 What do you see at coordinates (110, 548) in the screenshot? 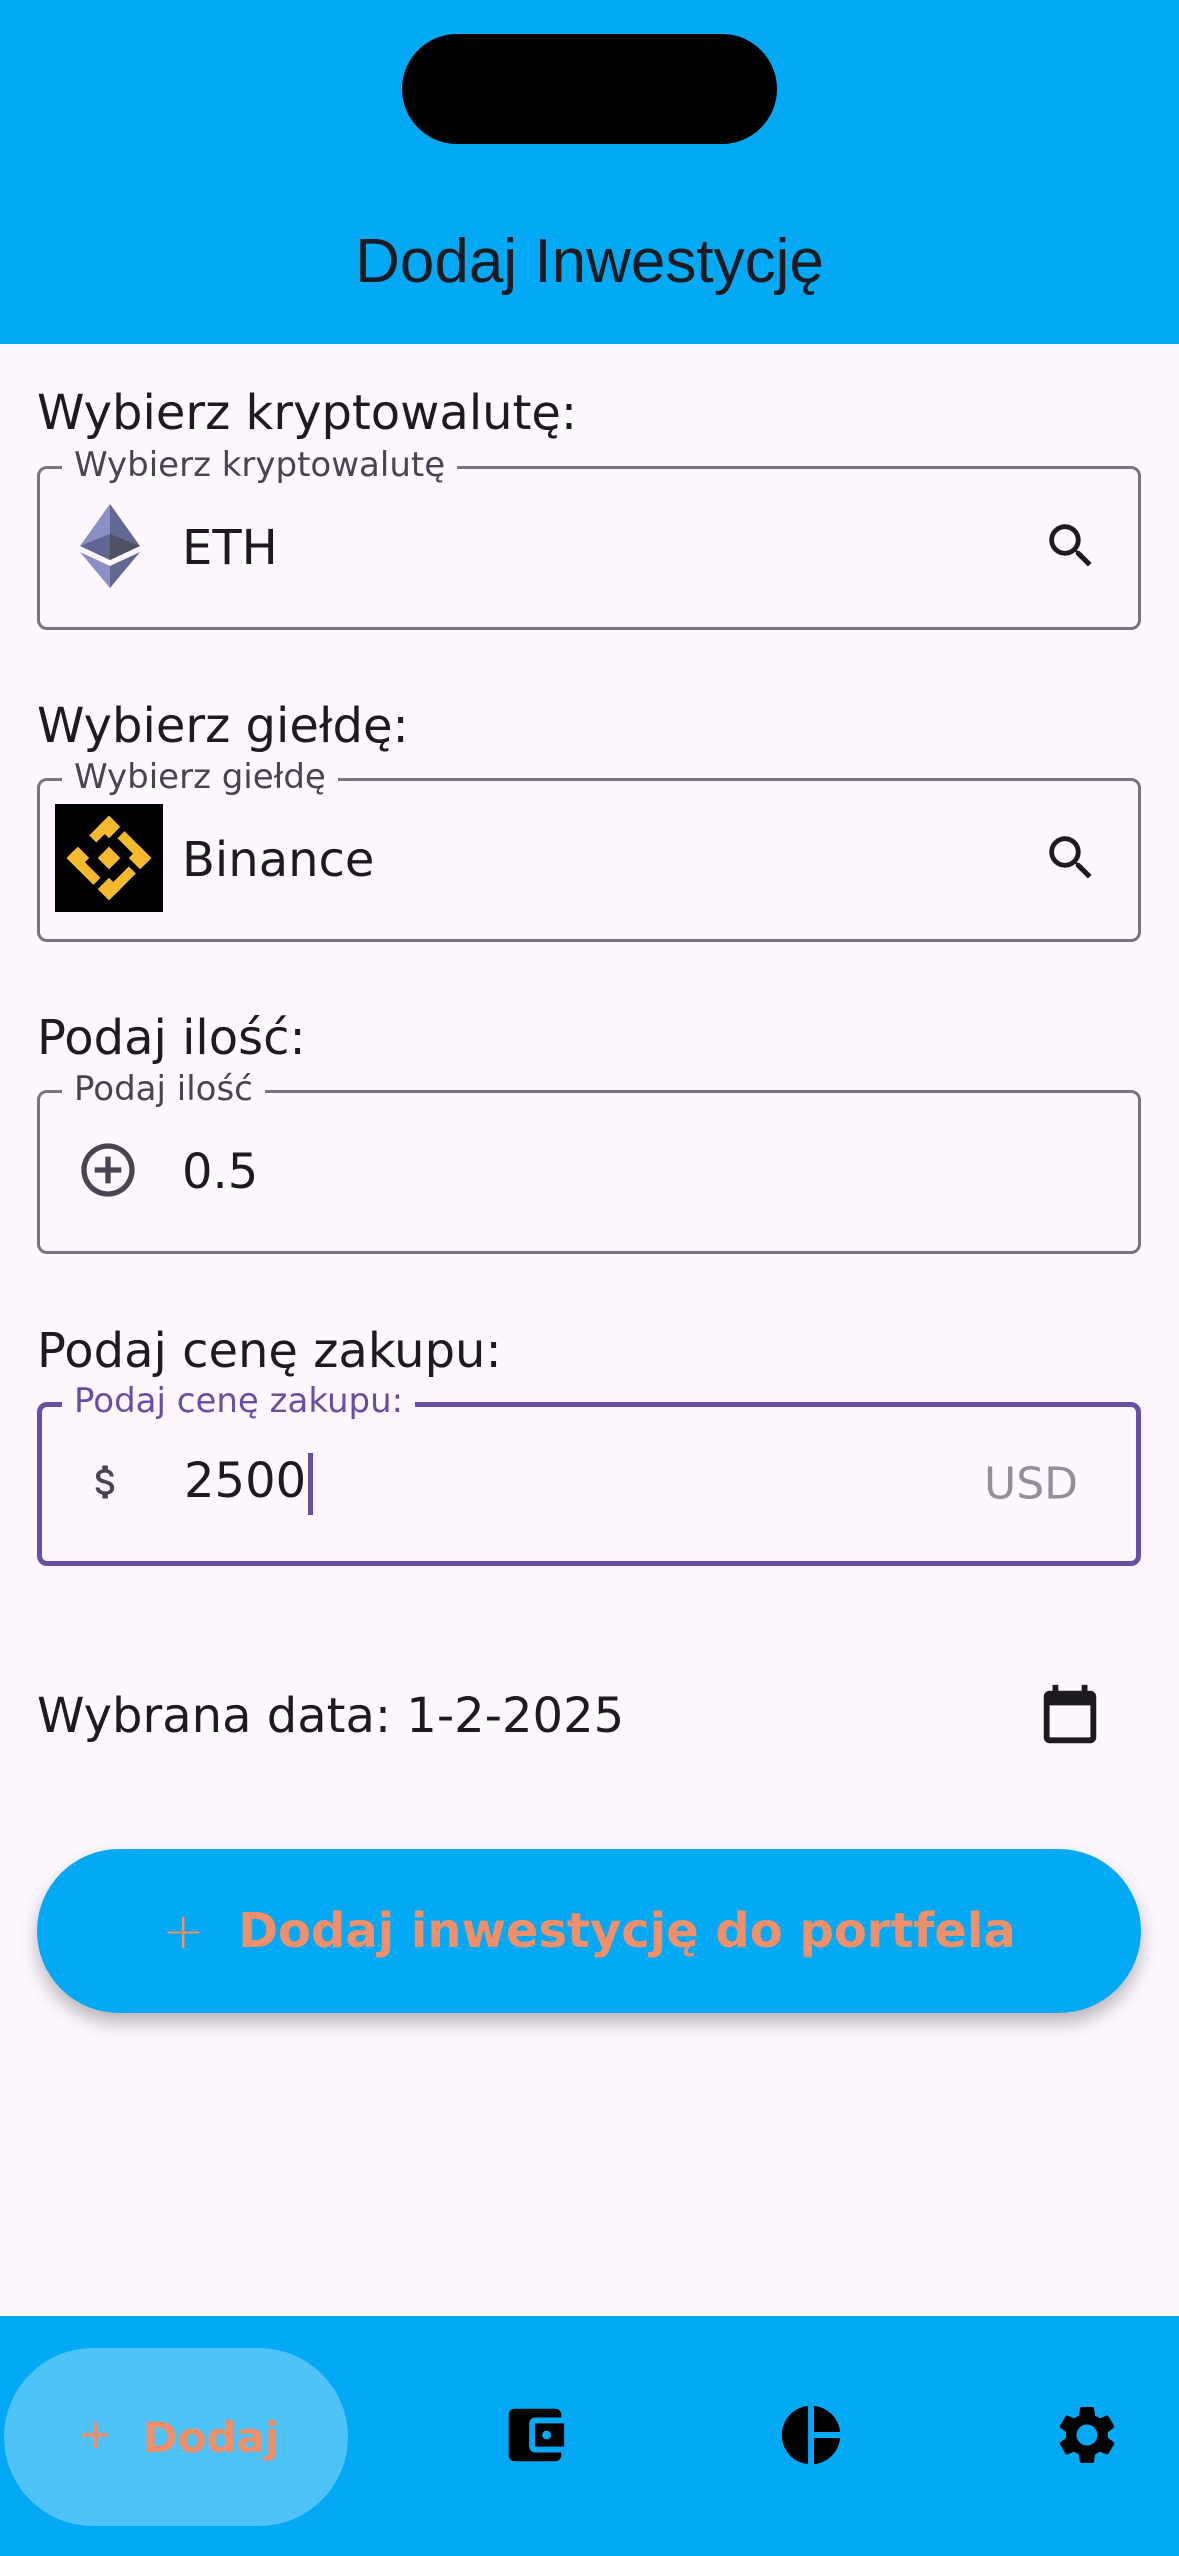
I see `ethereum-logo-icon` at bounding box center [110, 548].